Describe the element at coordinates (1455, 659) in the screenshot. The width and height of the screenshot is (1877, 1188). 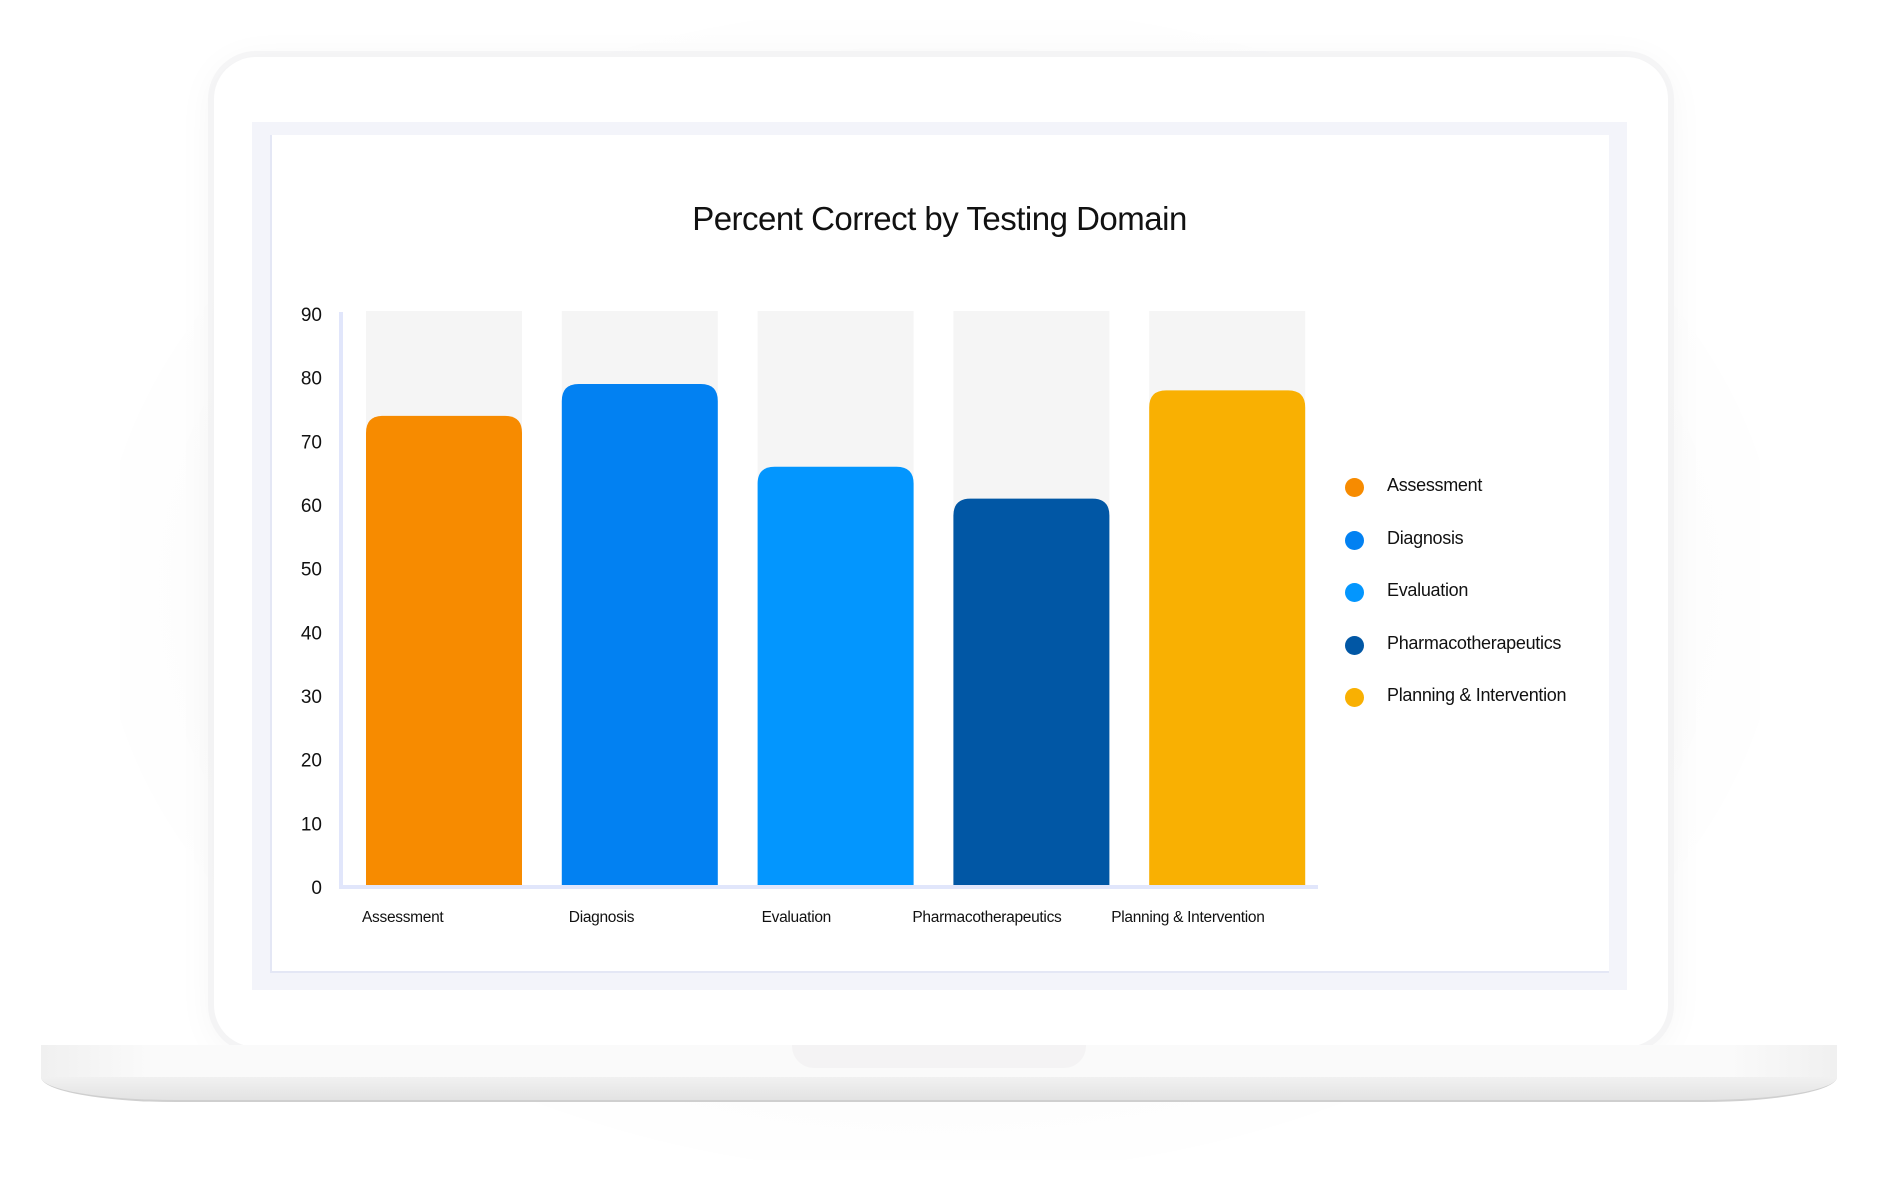
I see `legend-item: Pharmacotherapeutics` at that location.